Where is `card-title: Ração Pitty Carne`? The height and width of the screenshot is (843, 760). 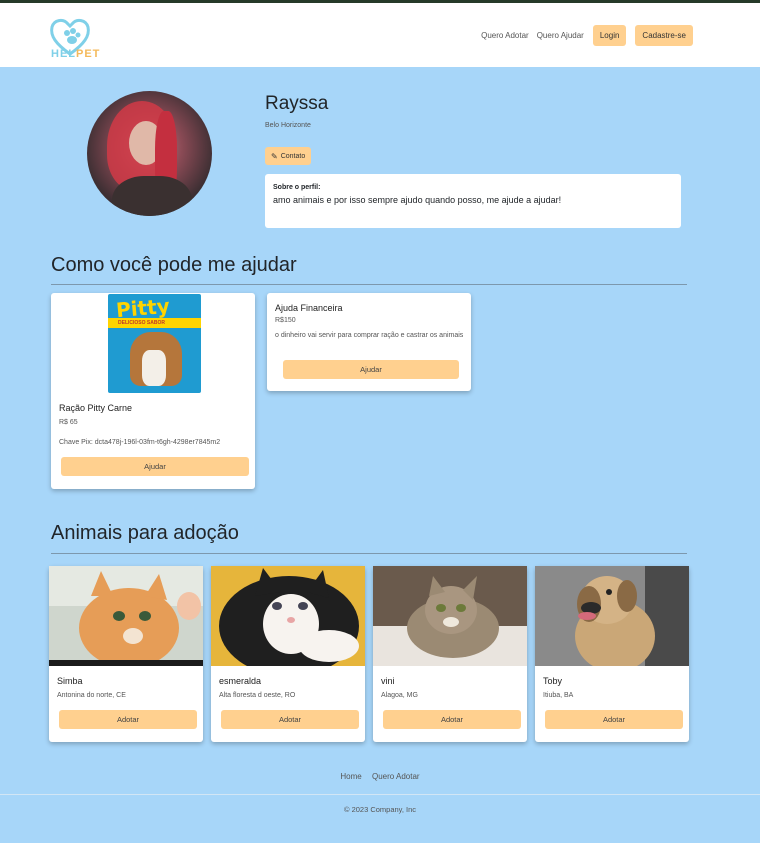 card-title: Ração Pitty Carne is located at coordinates (96, 408).